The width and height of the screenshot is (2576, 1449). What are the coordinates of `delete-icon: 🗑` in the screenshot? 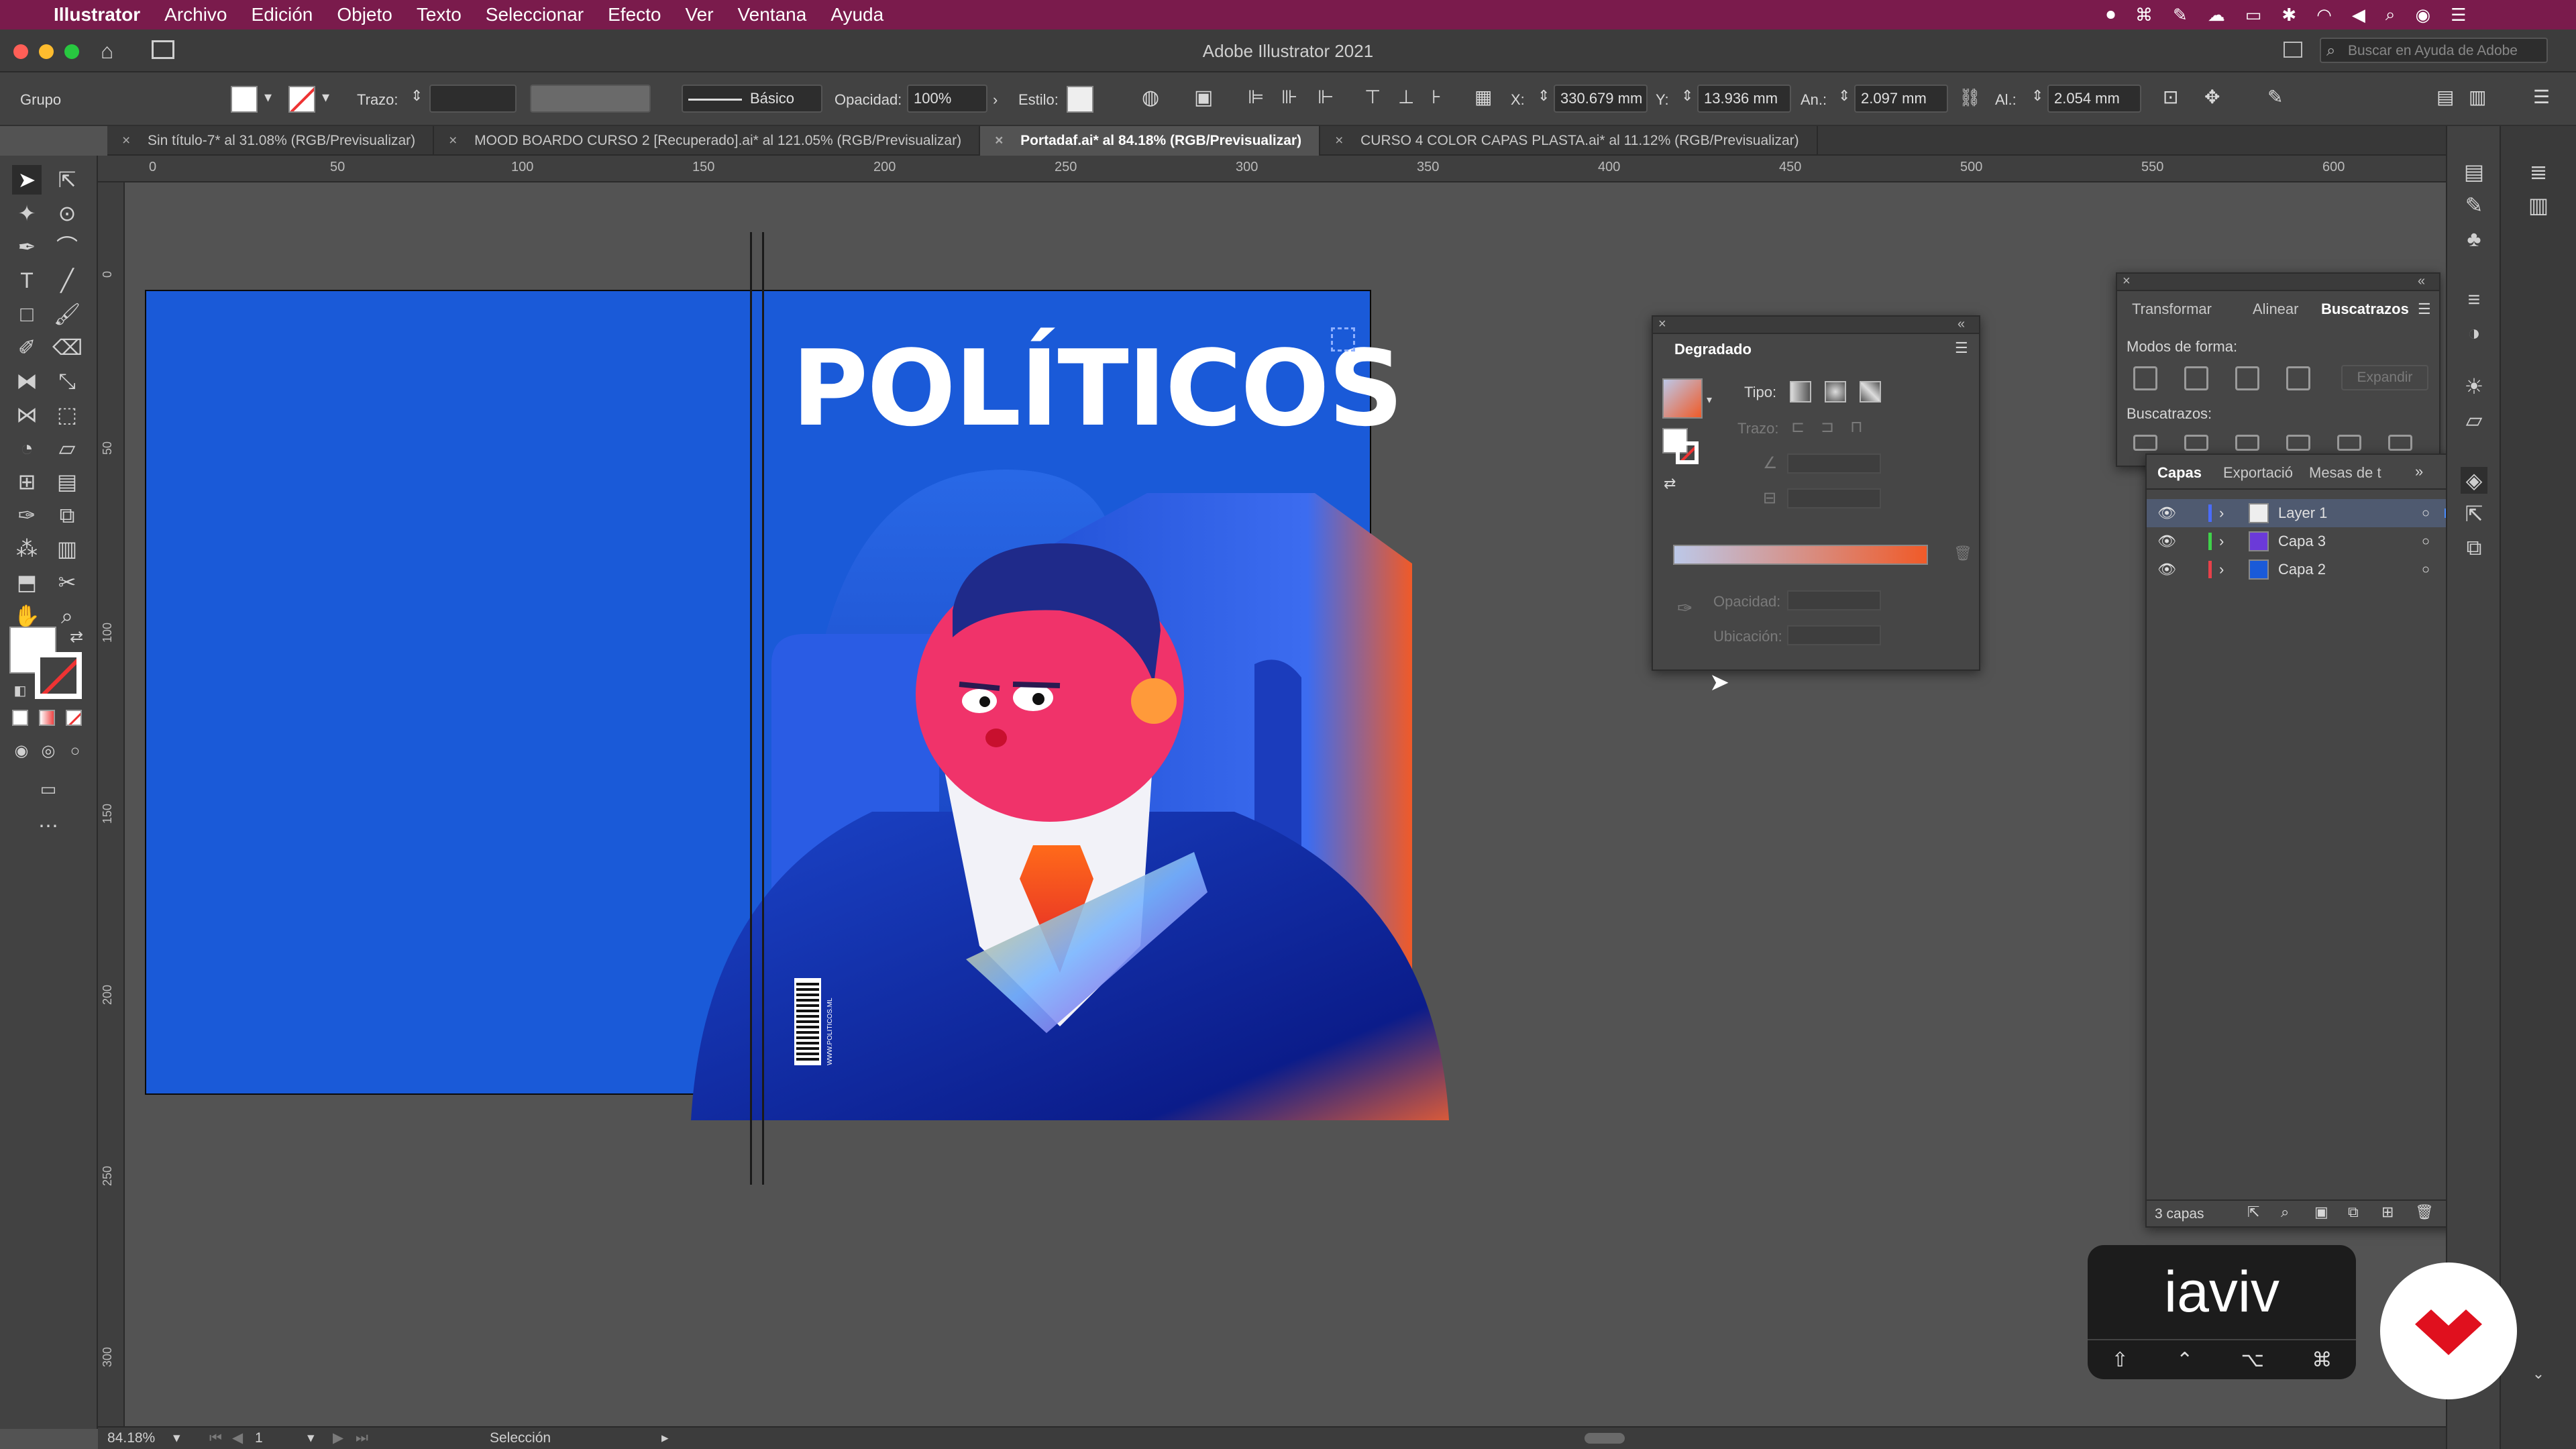 It's located at (2424, 1212).